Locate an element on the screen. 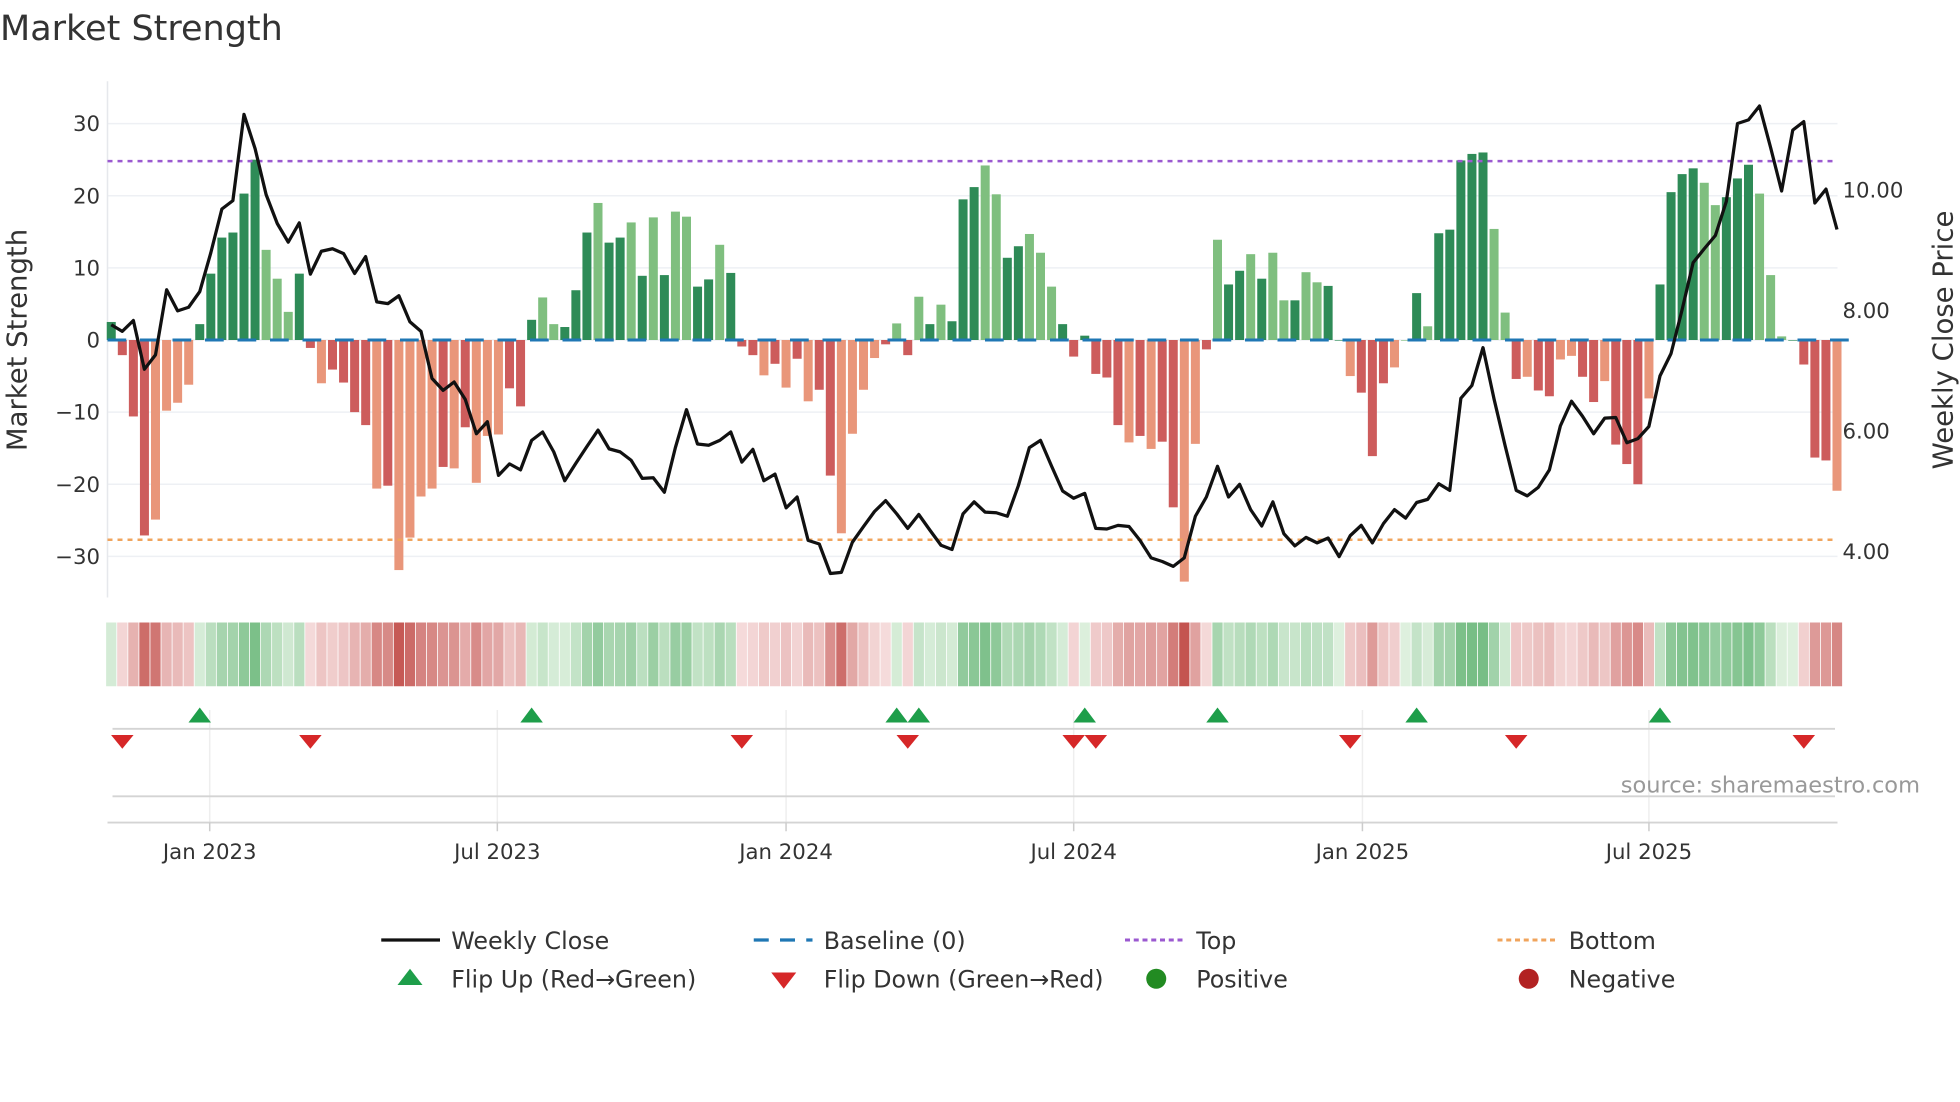 Image resolution: width=1960 pixels, height=1102 pixels. x-tick-label: Jan 2023 is located at coordinates (209, 852).